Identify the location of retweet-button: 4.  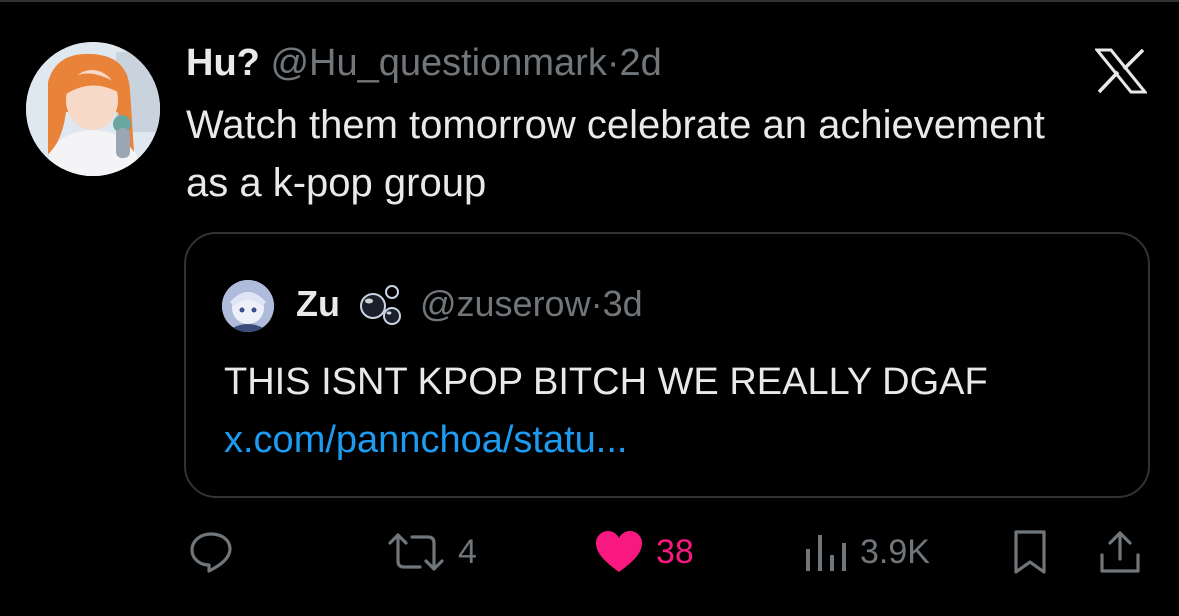
(431, 552).